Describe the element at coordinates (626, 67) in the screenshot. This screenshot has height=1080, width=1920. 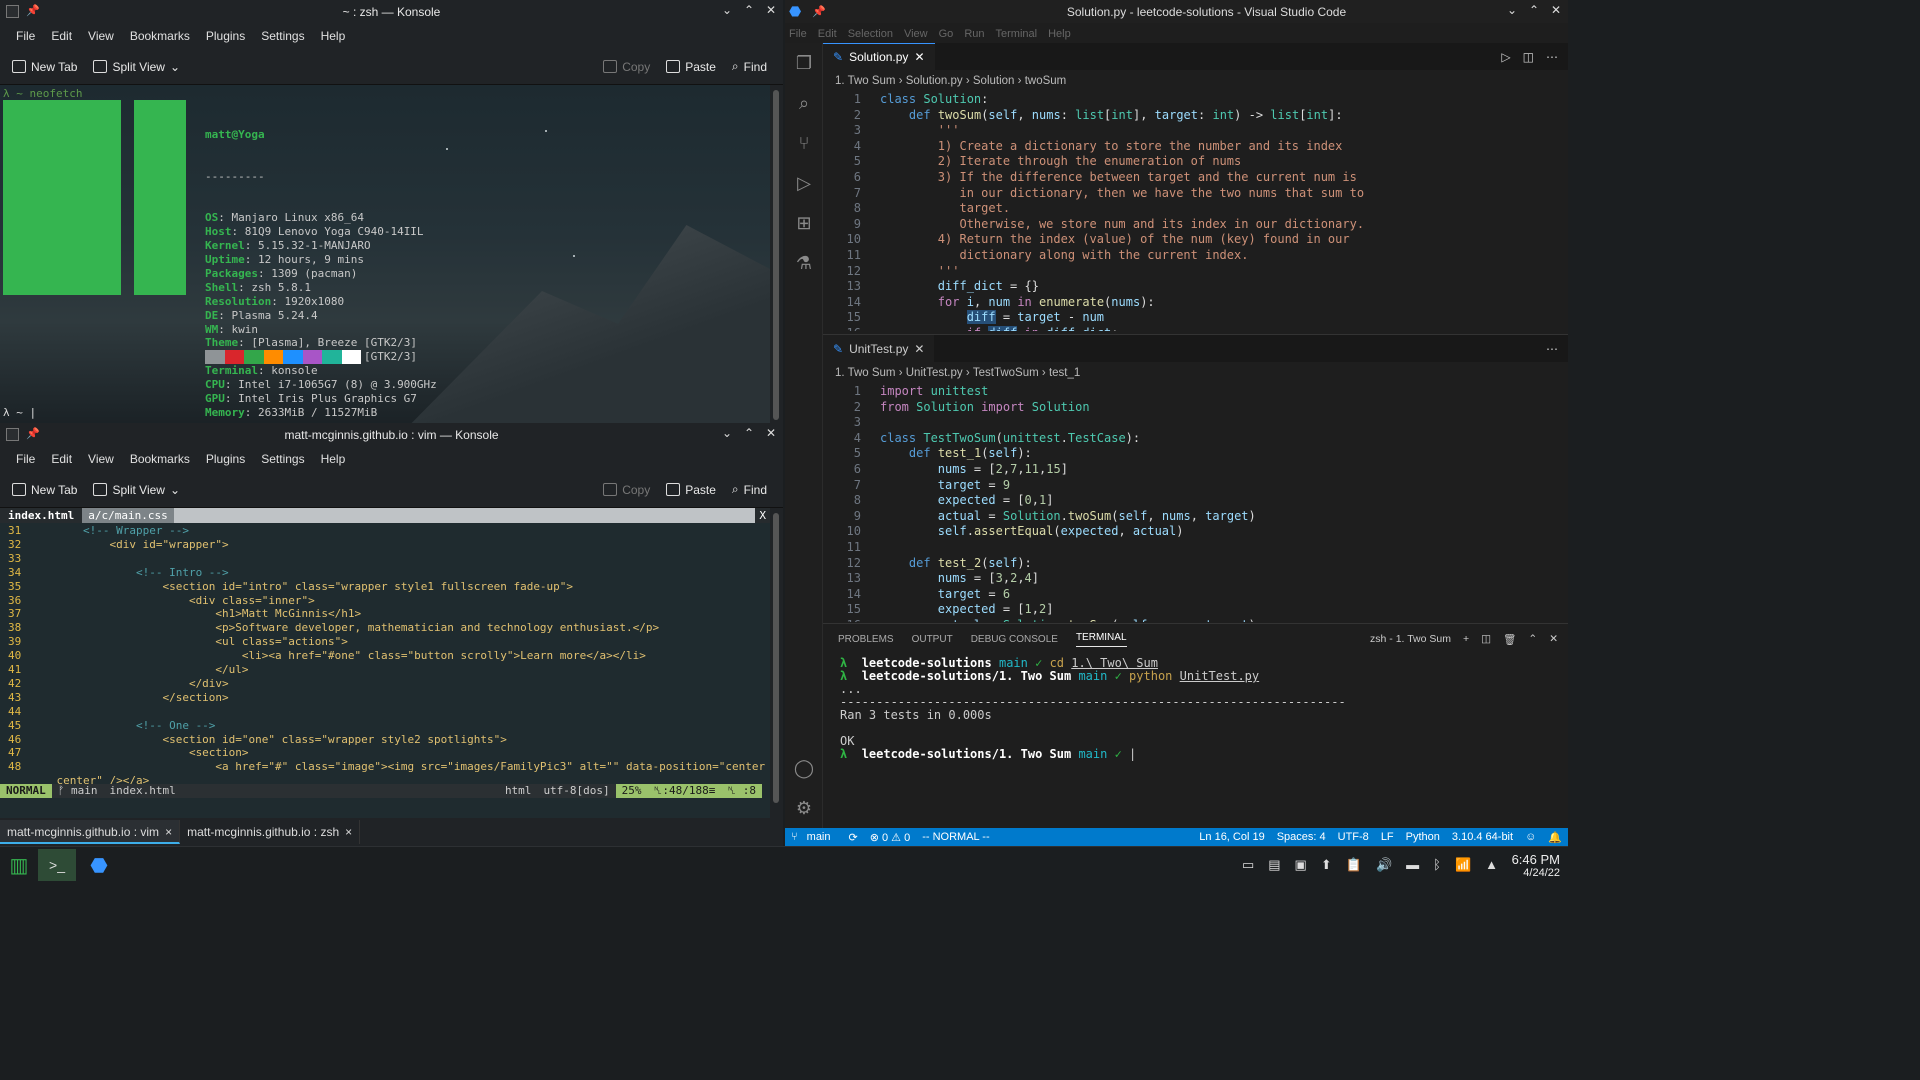
I see `copy-button: Copy` at that location.